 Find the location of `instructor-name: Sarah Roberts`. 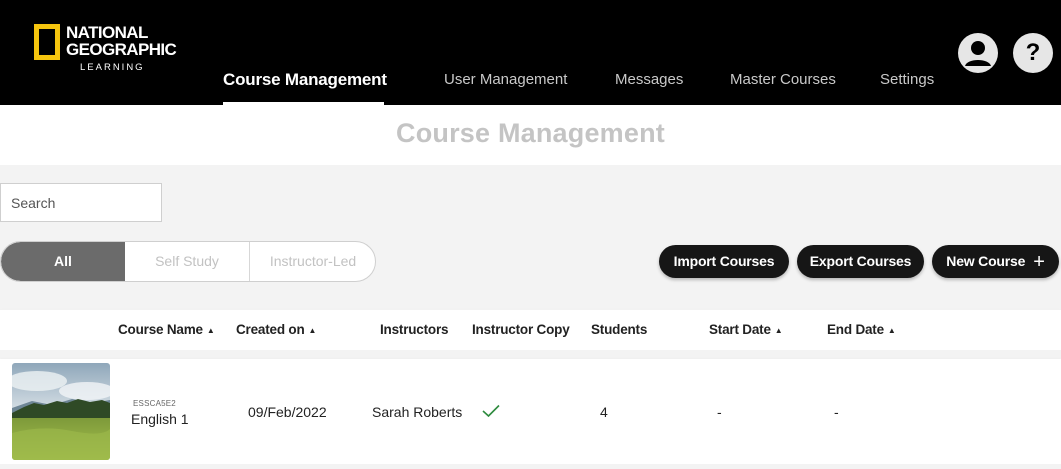

instructor-name: Sarah Roberts is located at coordinates (417, 412).